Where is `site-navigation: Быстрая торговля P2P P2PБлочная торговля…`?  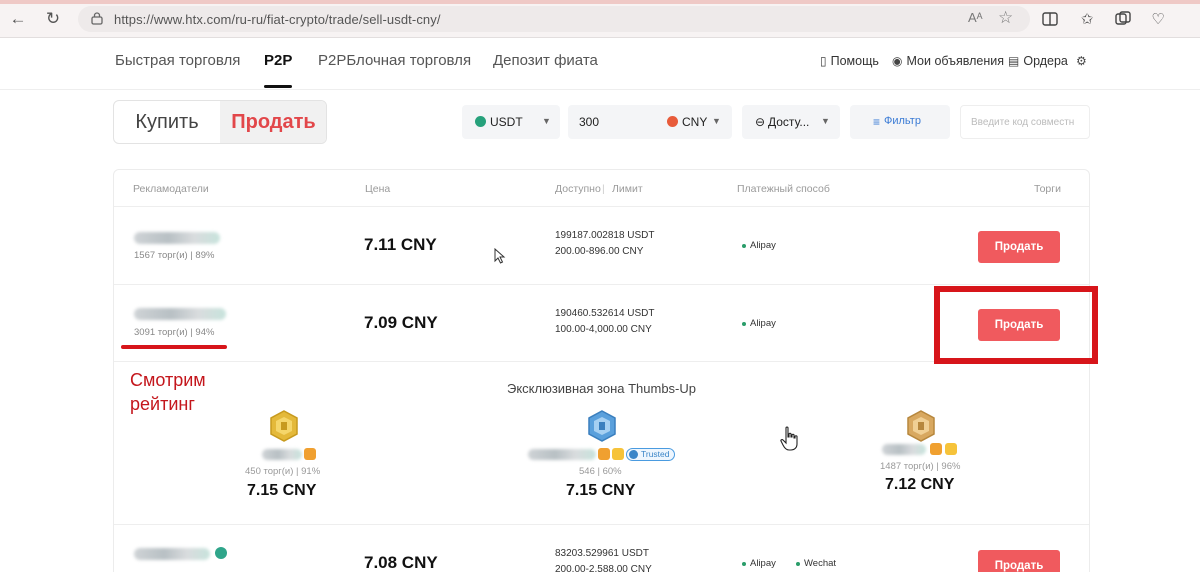
site-navigation: Быстрая торговля P2P P2PБлочная торговля… is located at coordinates (600, 64).